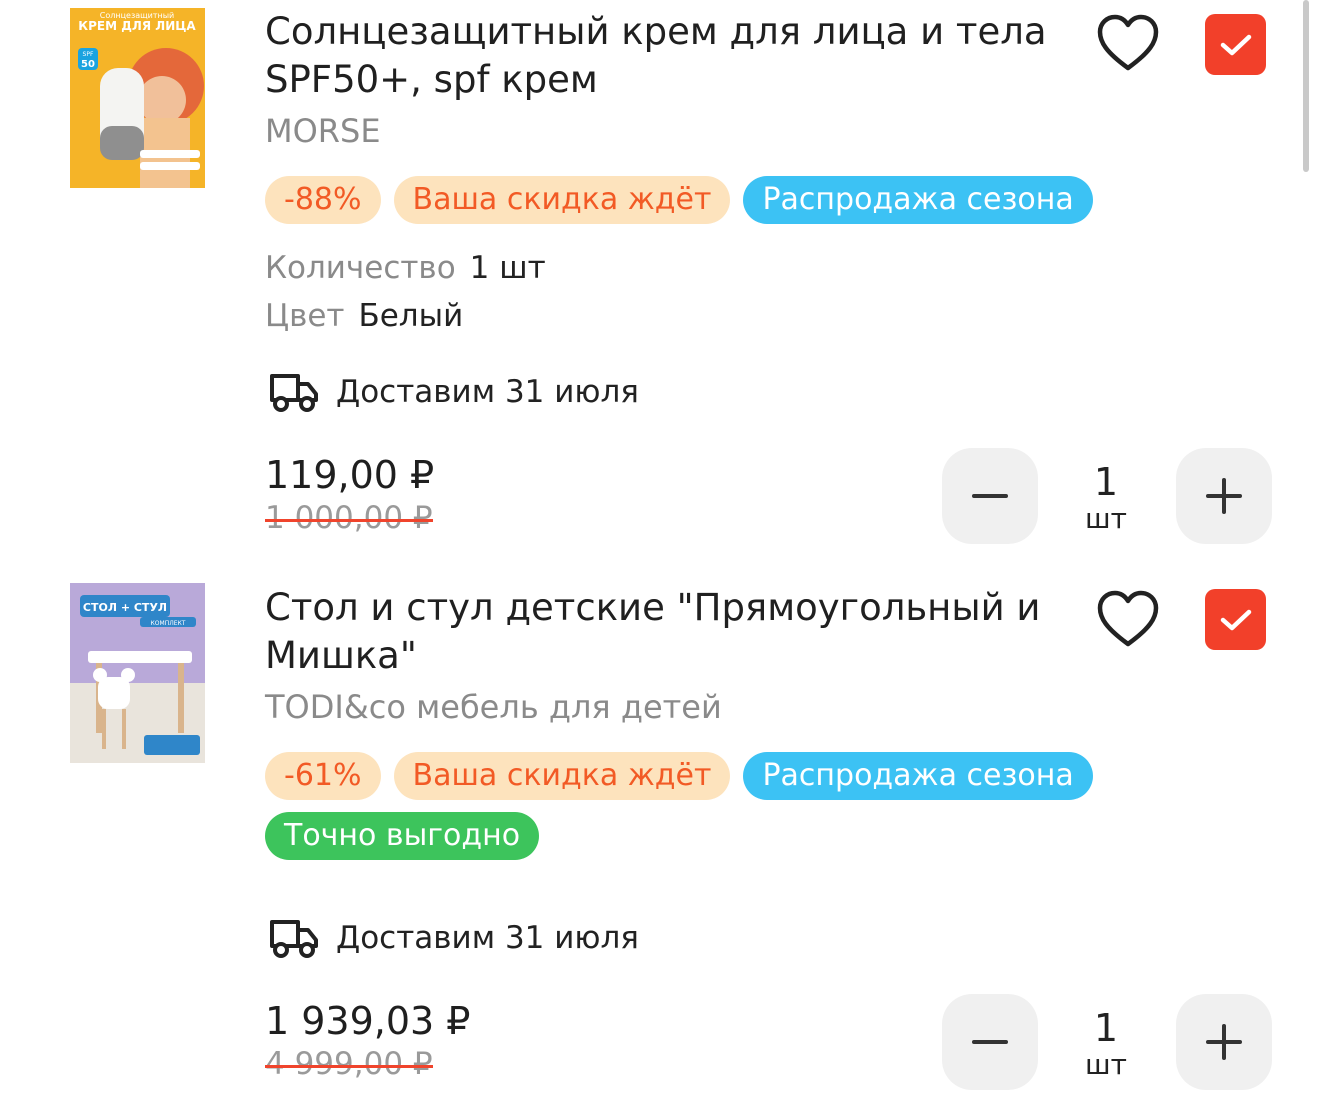  Describe the element at coordinates (168, 623) in the screenshot. I see `thumb-sub: КОМПЛЕКТ` at that location.